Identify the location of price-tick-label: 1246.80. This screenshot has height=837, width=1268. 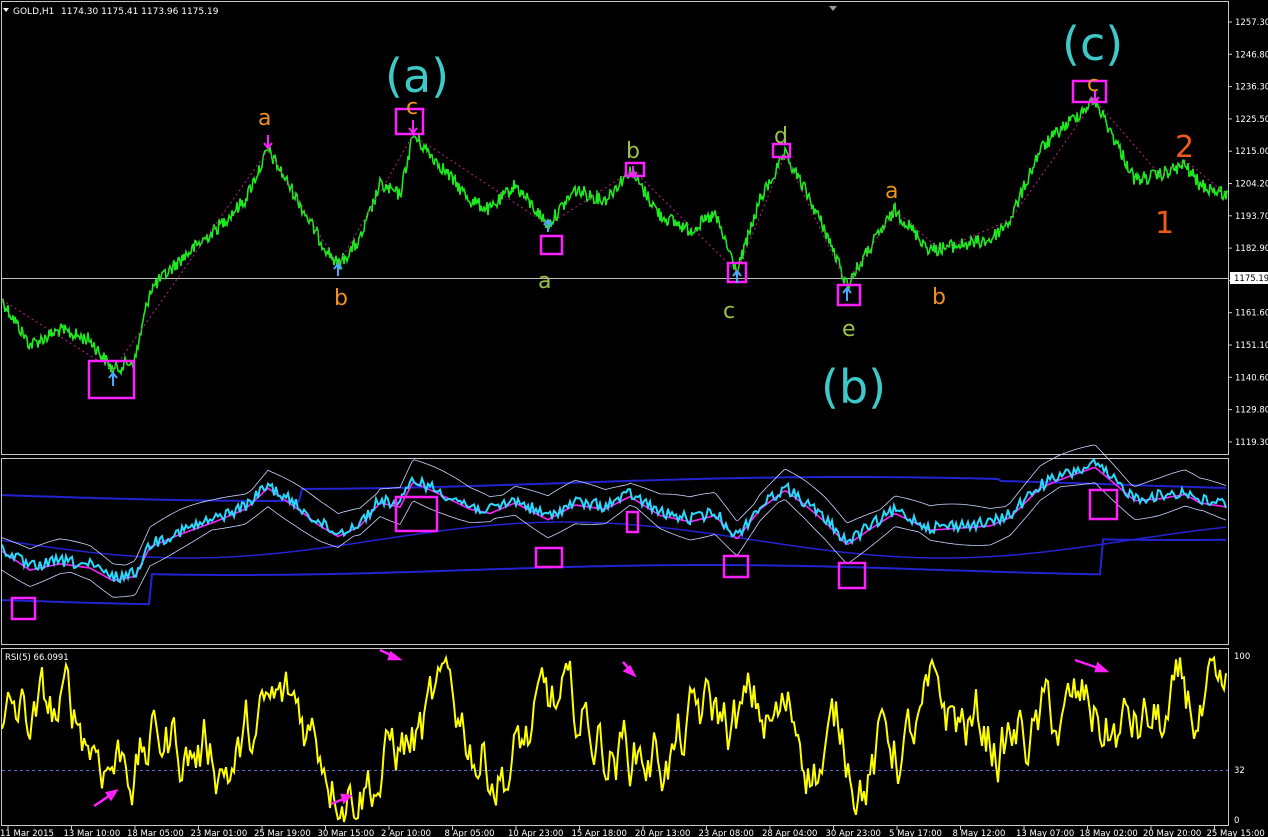
(1251, 55).